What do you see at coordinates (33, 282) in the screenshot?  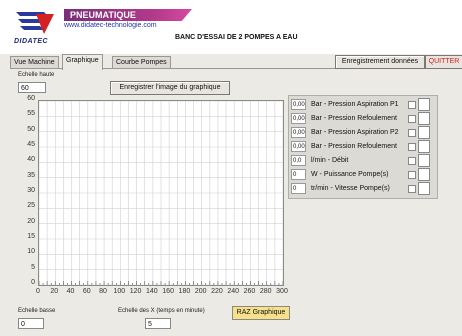 I see `y-tick-label: 0` at bounding box center [33, 282].